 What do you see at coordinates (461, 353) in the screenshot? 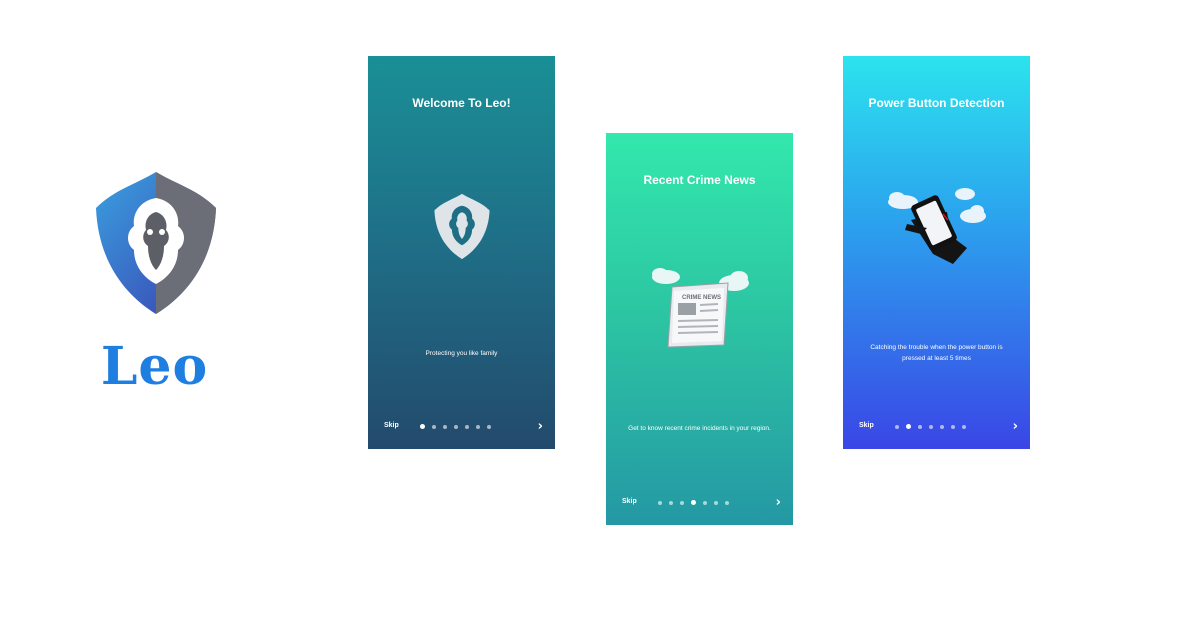
I see `screen-description: Protecting you like family` at bounding box center [461, 353].